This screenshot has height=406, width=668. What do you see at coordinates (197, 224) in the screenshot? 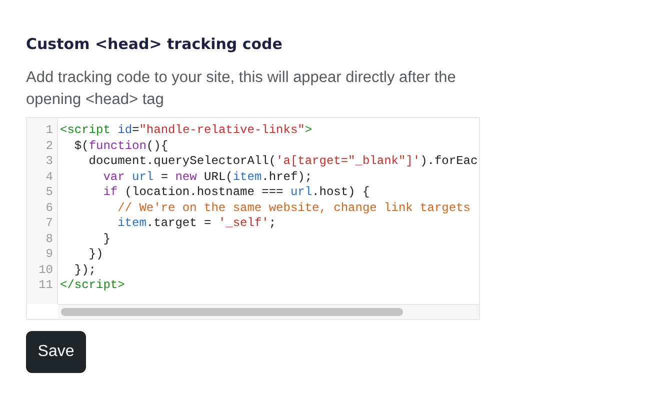
I see `code-line: item.target = '_self';` at bounding box center [197, 224].